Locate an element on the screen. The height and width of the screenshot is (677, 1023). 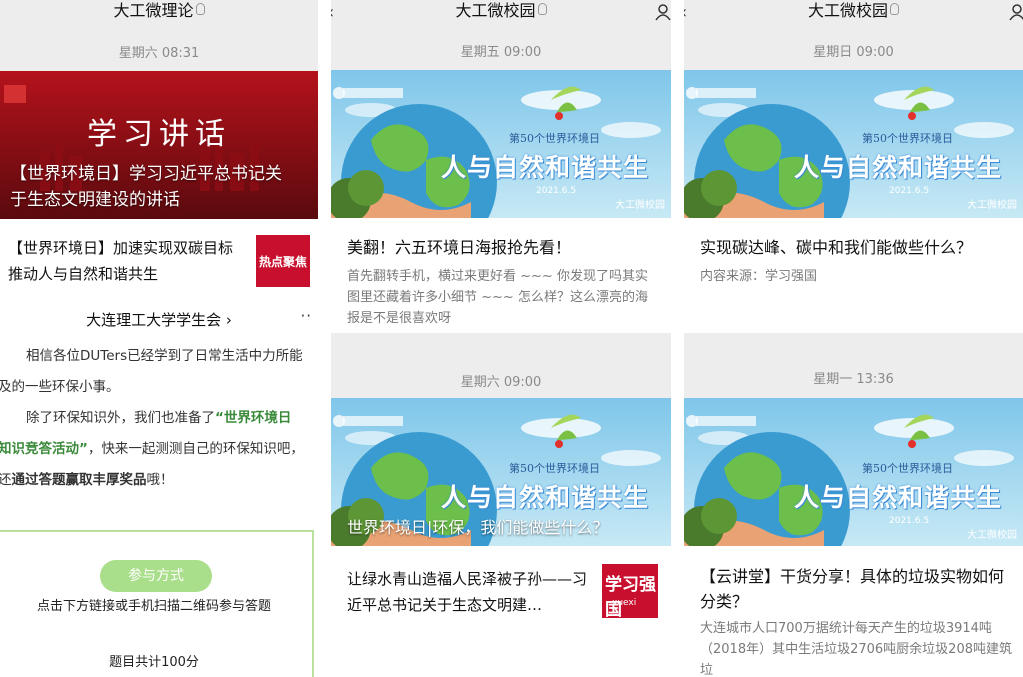
lead-article-title: 世界环境日|环保，我们能做些什么？ is located at coordinates (478, 527).